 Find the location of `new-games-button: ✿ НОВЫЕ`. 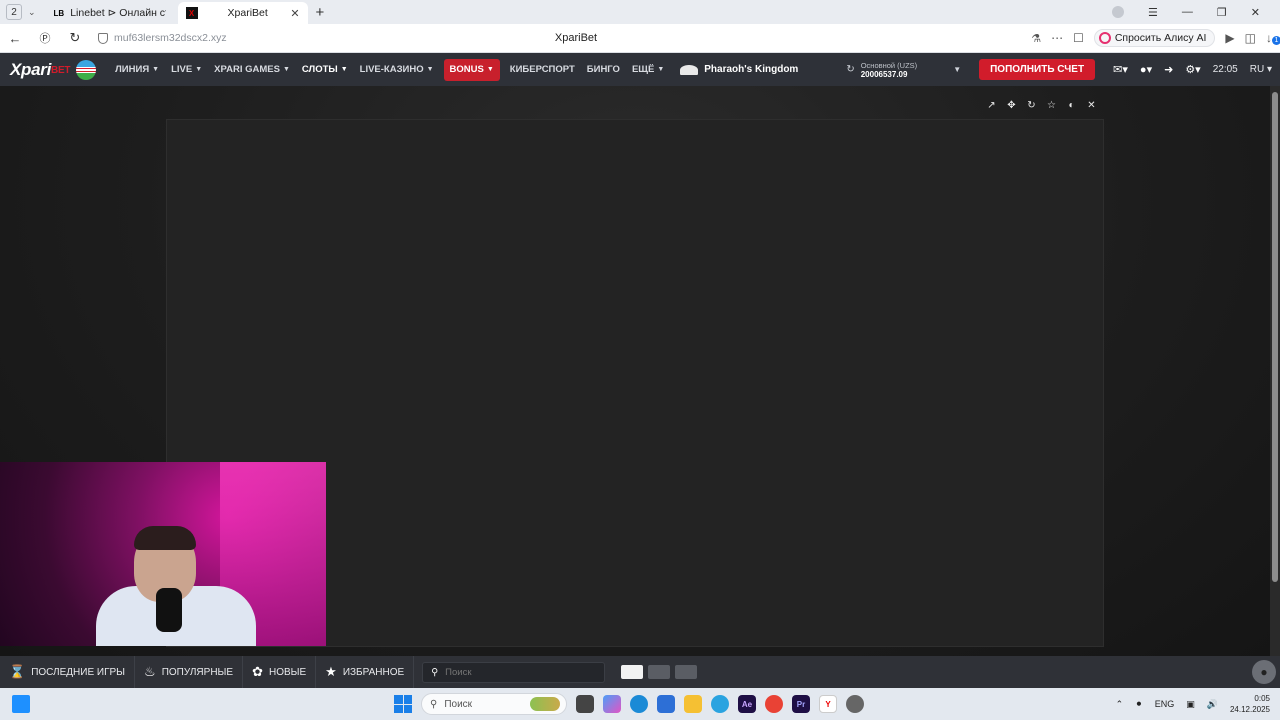

new-games-button: ✿ НОВЫЕ is located at coordinates (280, 672).